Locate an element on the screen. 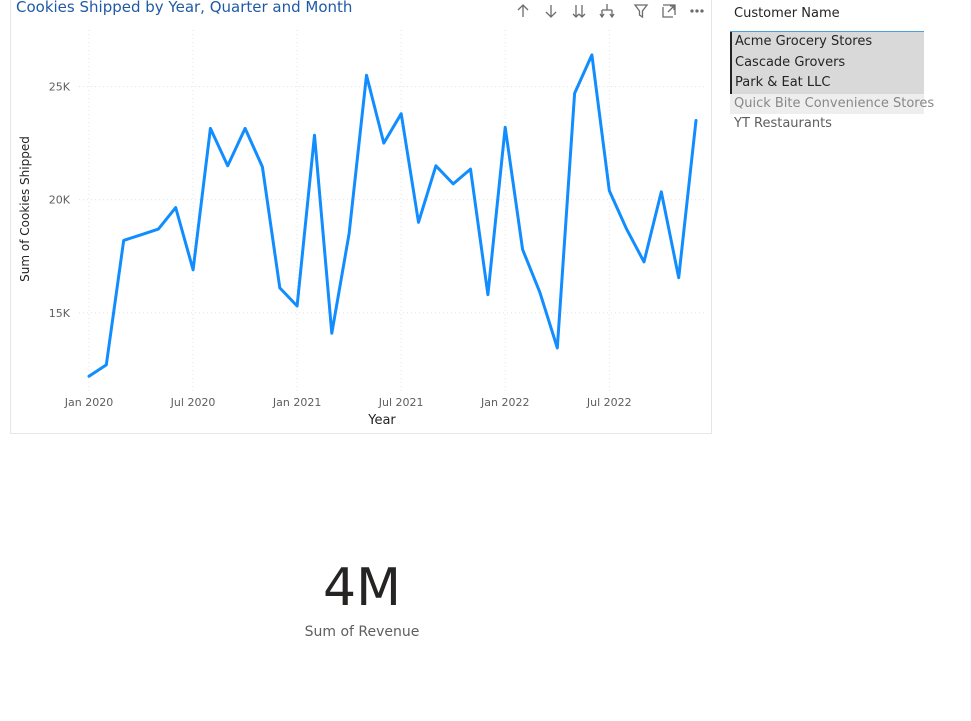 The height and width of the screenshot is (721, 971). slicer-title: Customer Name is located at coordinates (787, 13).